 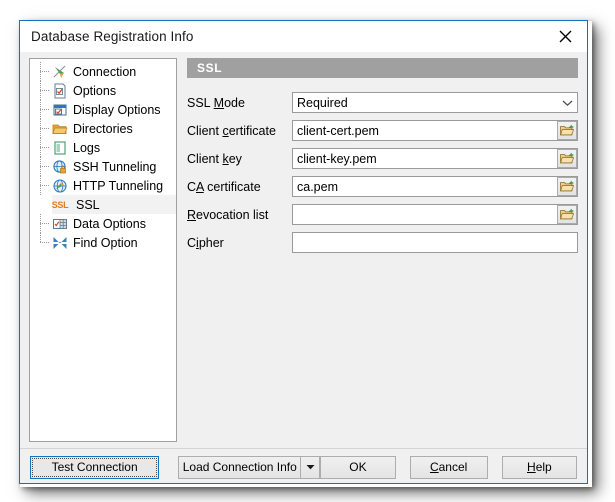 I want to click on ok-button: OK, so click(x=358, y=467).